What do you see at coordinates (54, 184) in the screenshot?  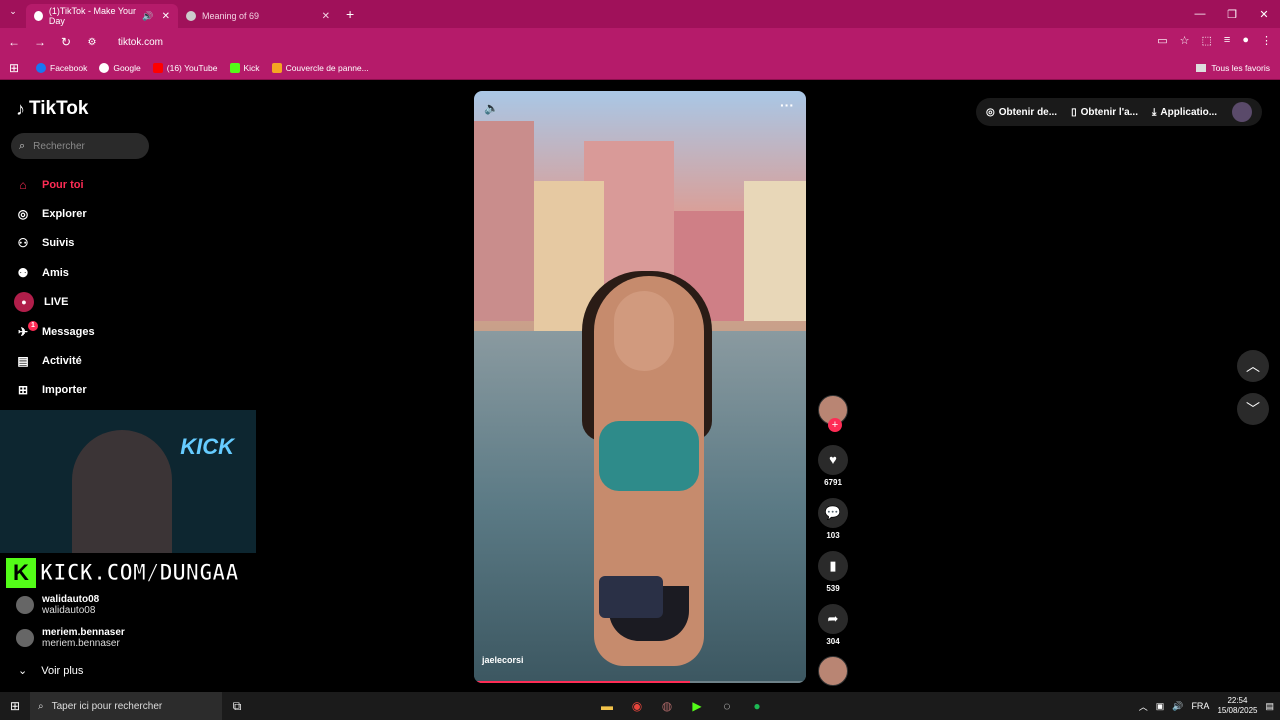 I see `sidebar-item-pour-toi: ⌂ Pour toi` at bounding box center [54, 184].